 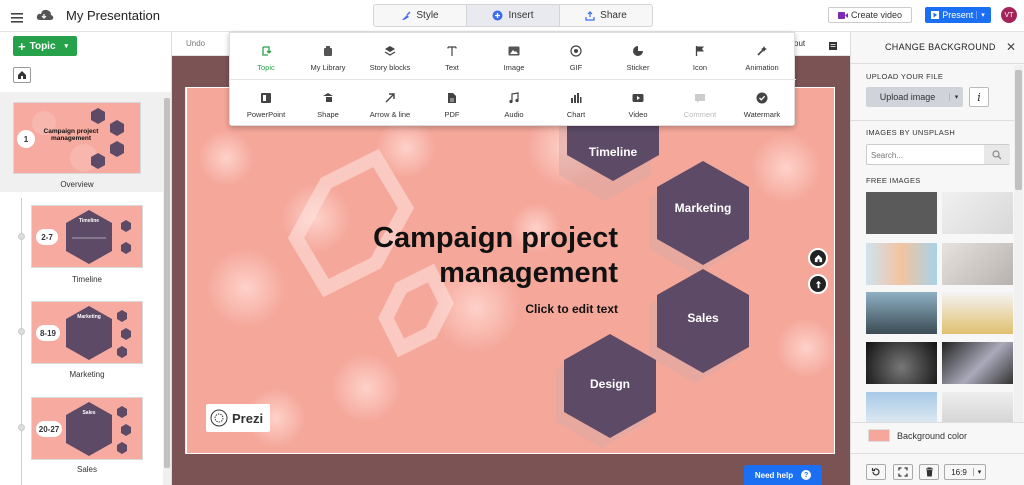 I want to click on create-video-label: Create video, so click(x=876, y=15).